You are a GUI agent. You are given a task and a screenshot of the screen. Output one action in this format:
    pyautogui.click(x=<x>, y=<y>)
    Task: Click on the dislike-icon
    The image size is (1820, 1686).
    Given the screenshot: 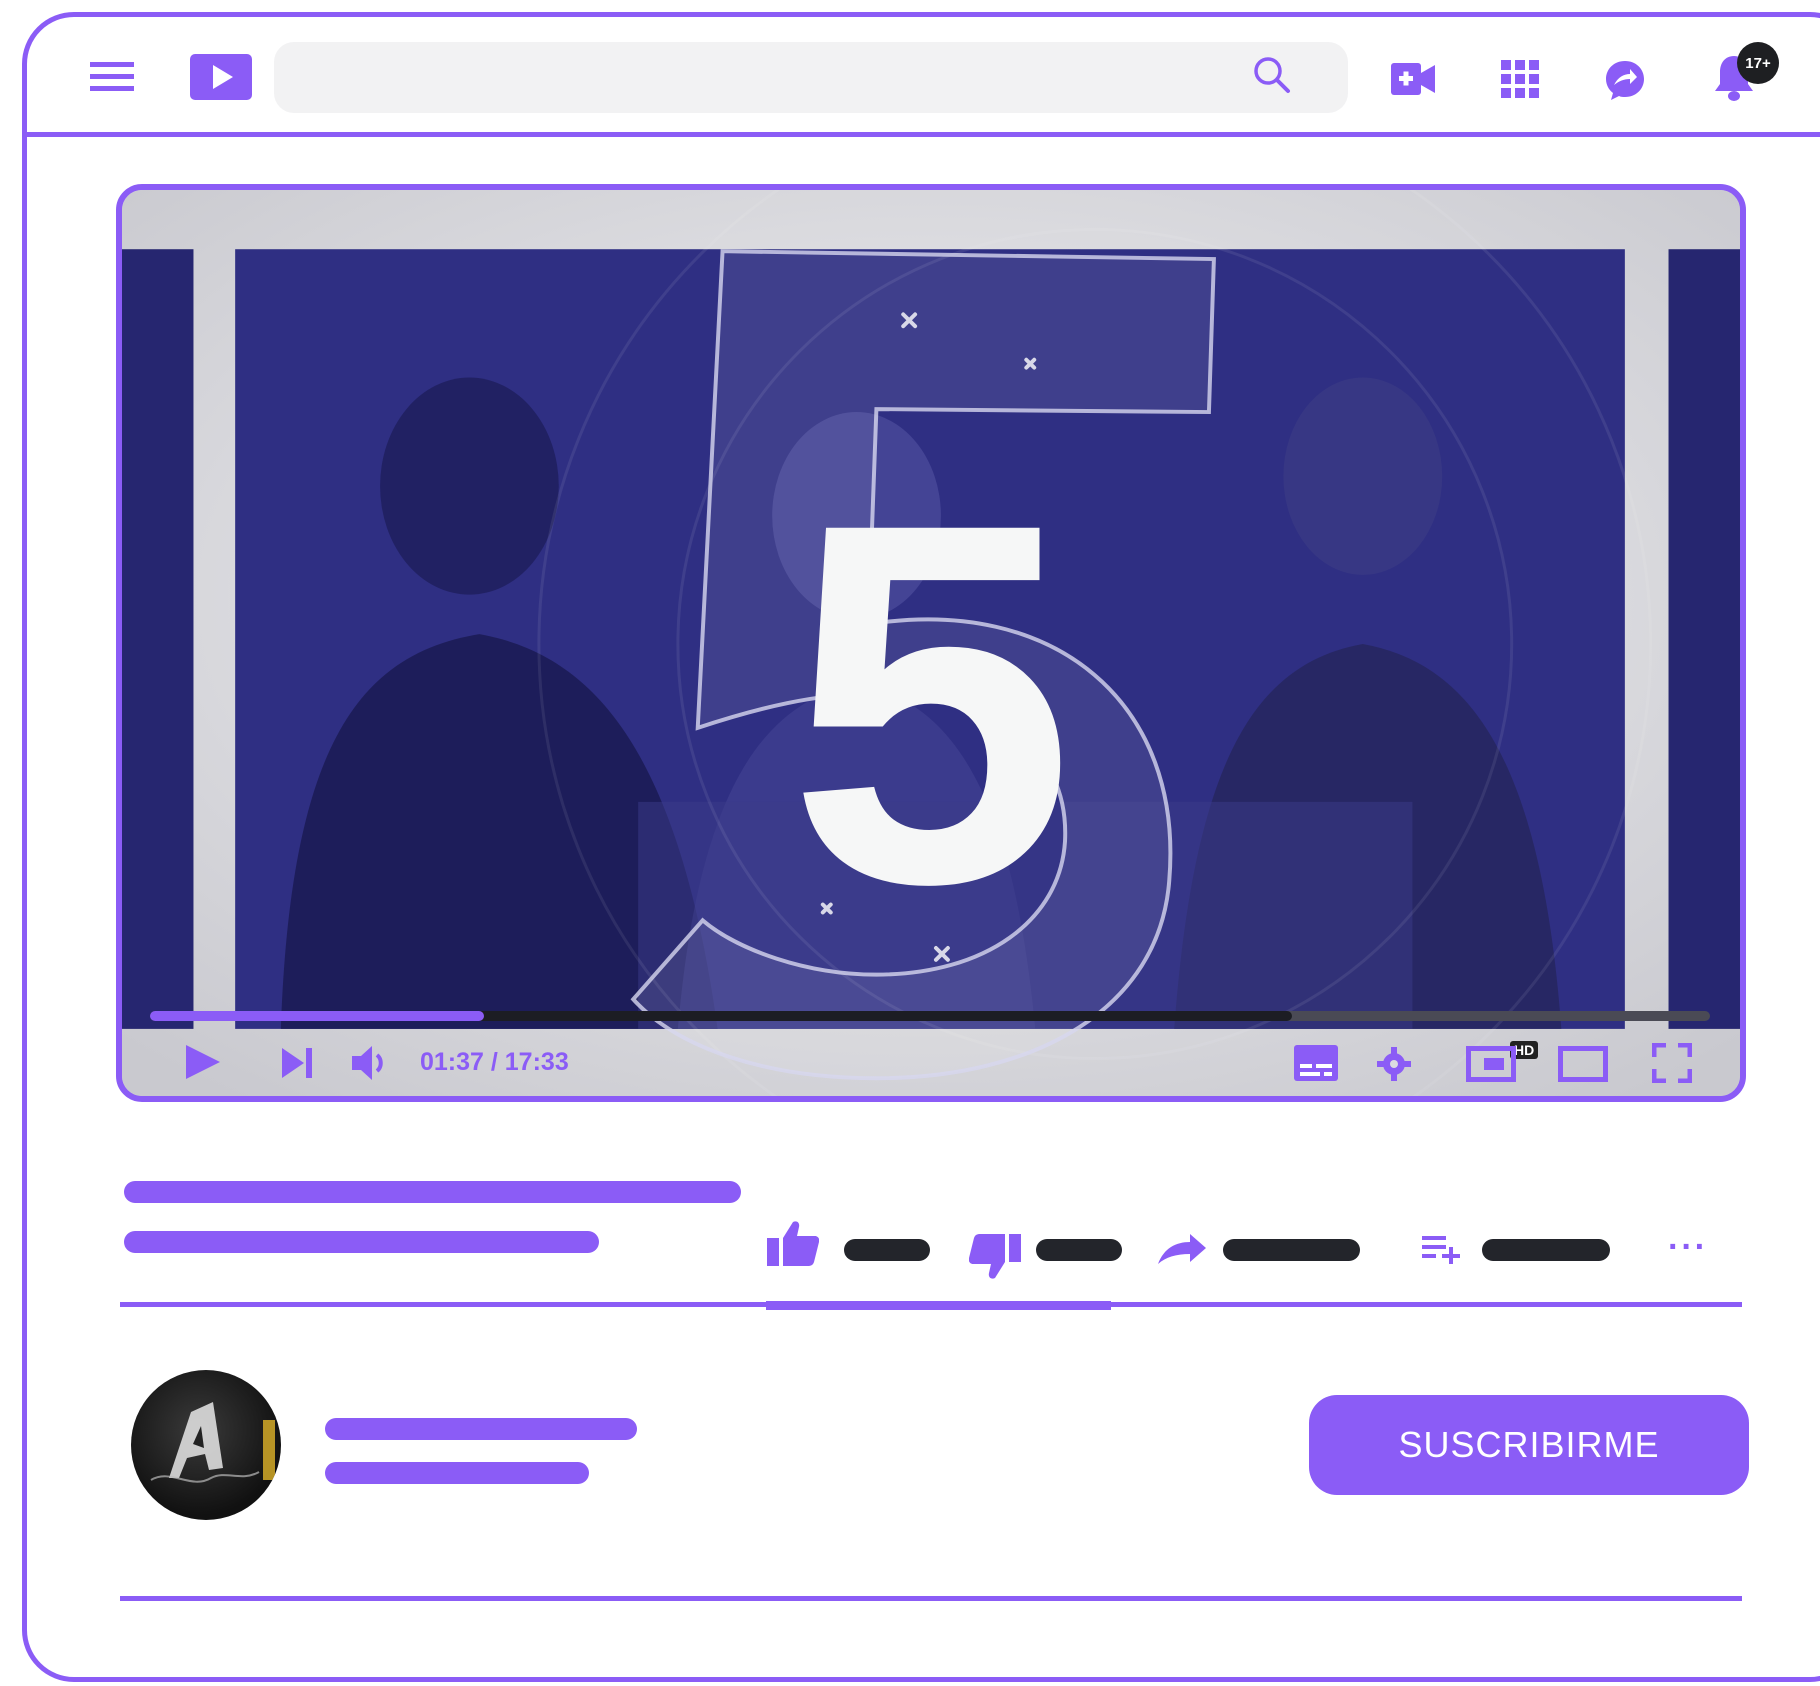 What is the action you would take?
    pyautogui.click(x=995, y=1257)
    